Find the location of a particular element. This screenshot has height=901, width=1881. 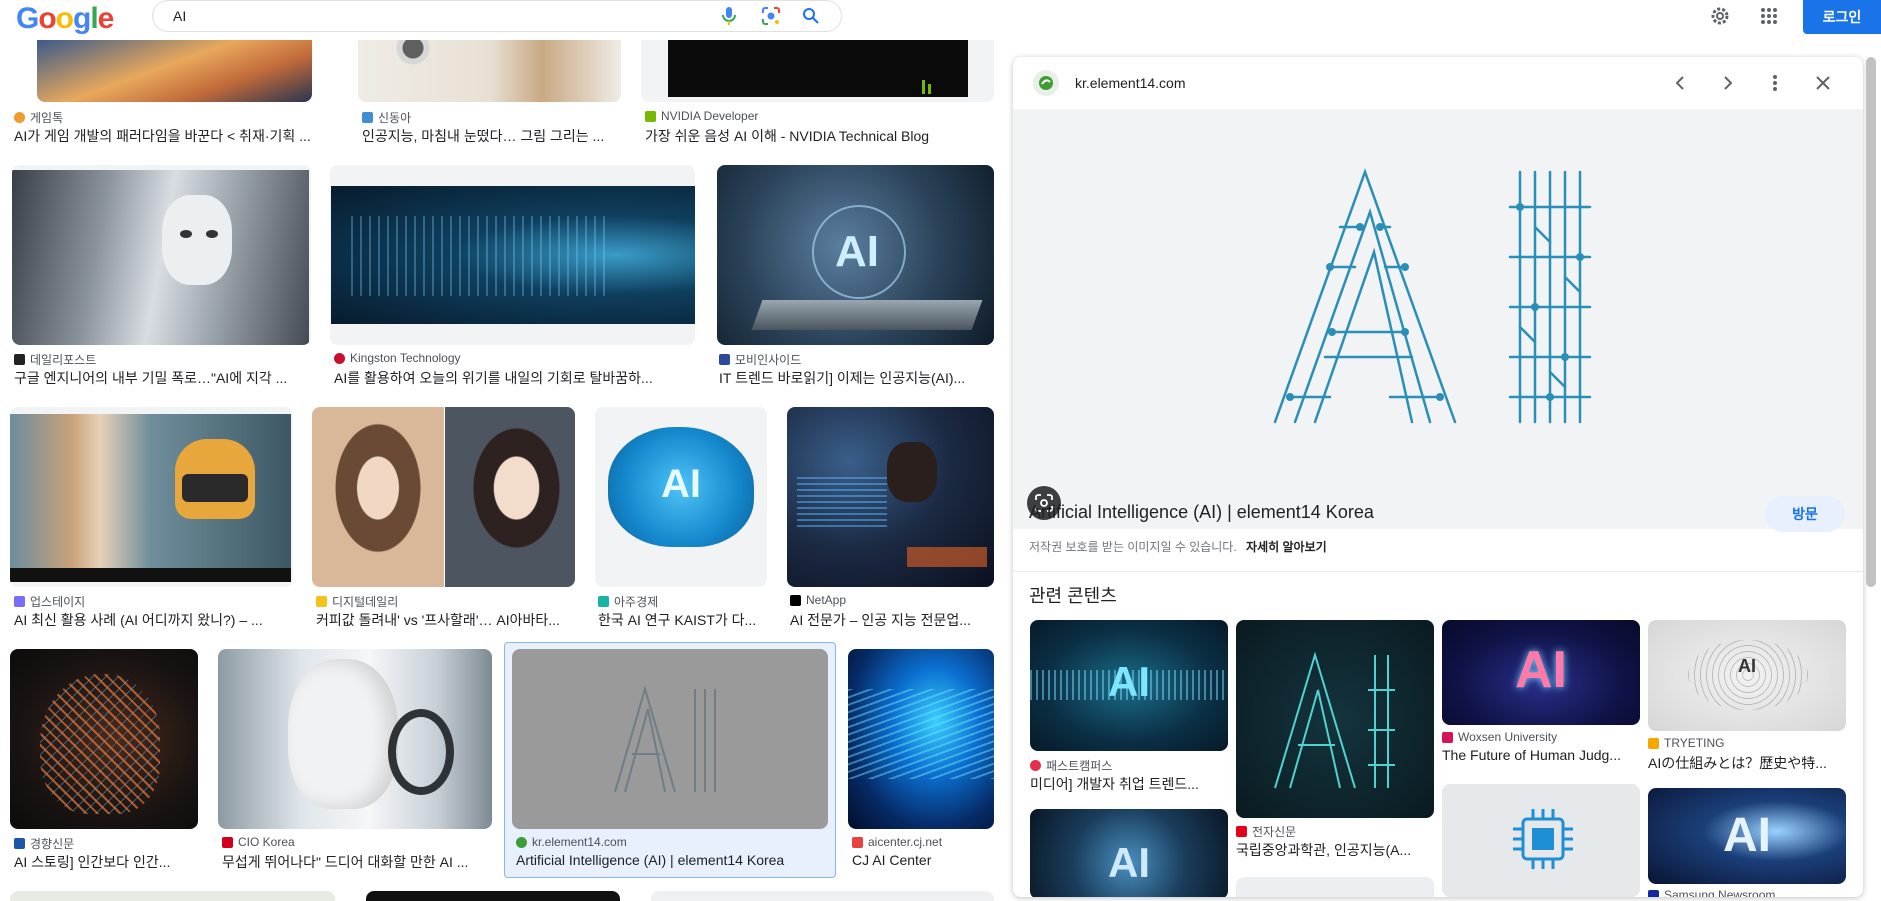

image-source: 업스테이지 is located at coordinates (156, 601).